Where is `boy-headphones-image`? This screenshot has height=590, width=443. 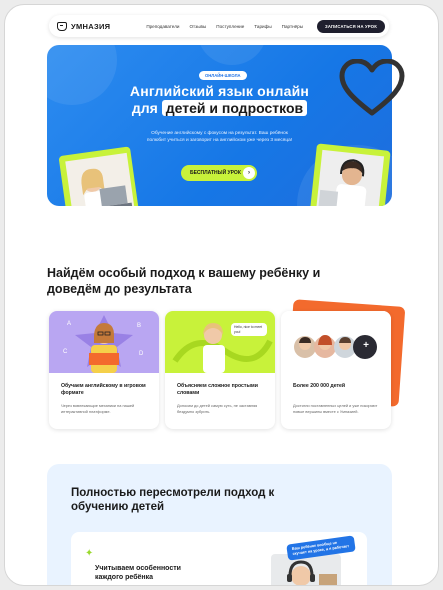
boy-headphones-image is located at coordinates (306, 569).